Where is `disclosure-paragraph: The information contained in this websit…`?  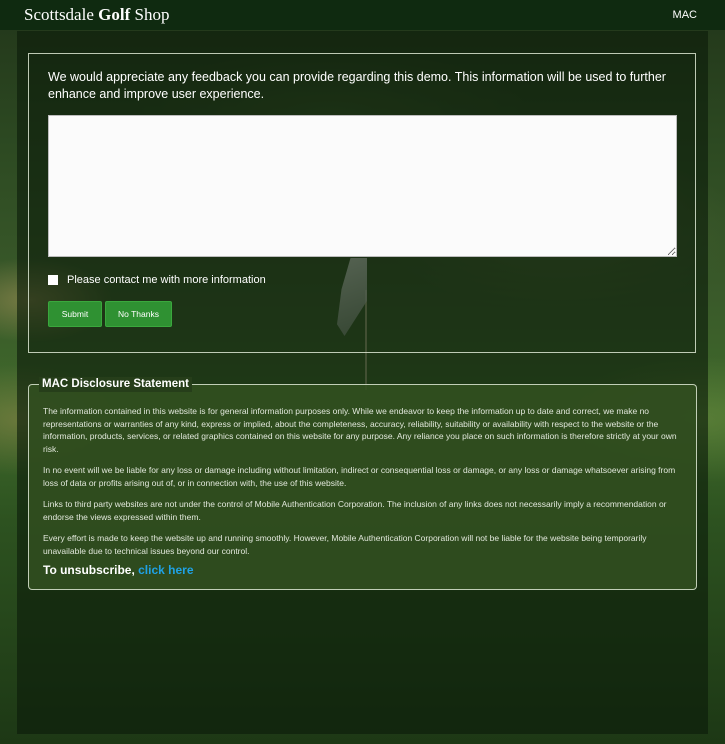
disclosure-paragraph: The information contained in this websit… is located at coordinates (360, 430).